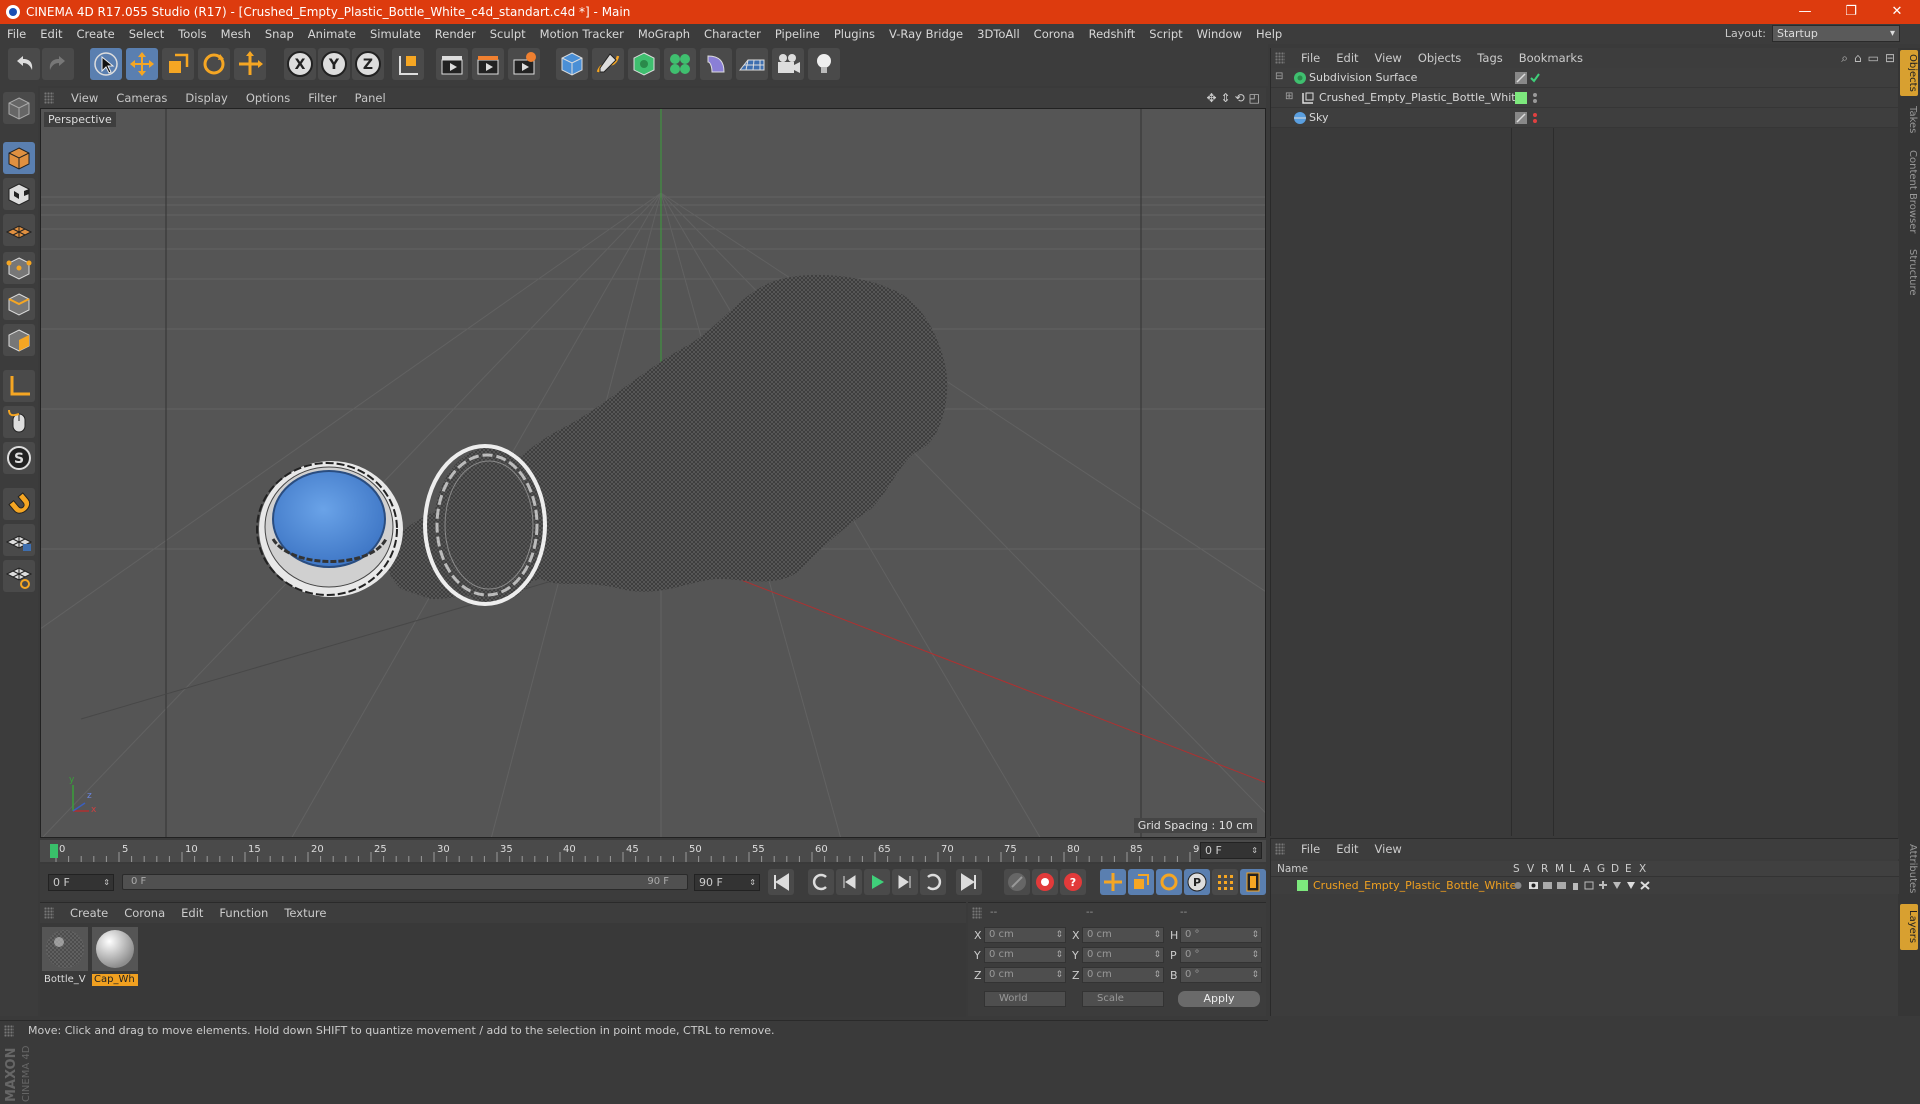 The width and height of the screenshot is (1920, 1104). I want to click on bottle-neck-ring, so click(486, 525).